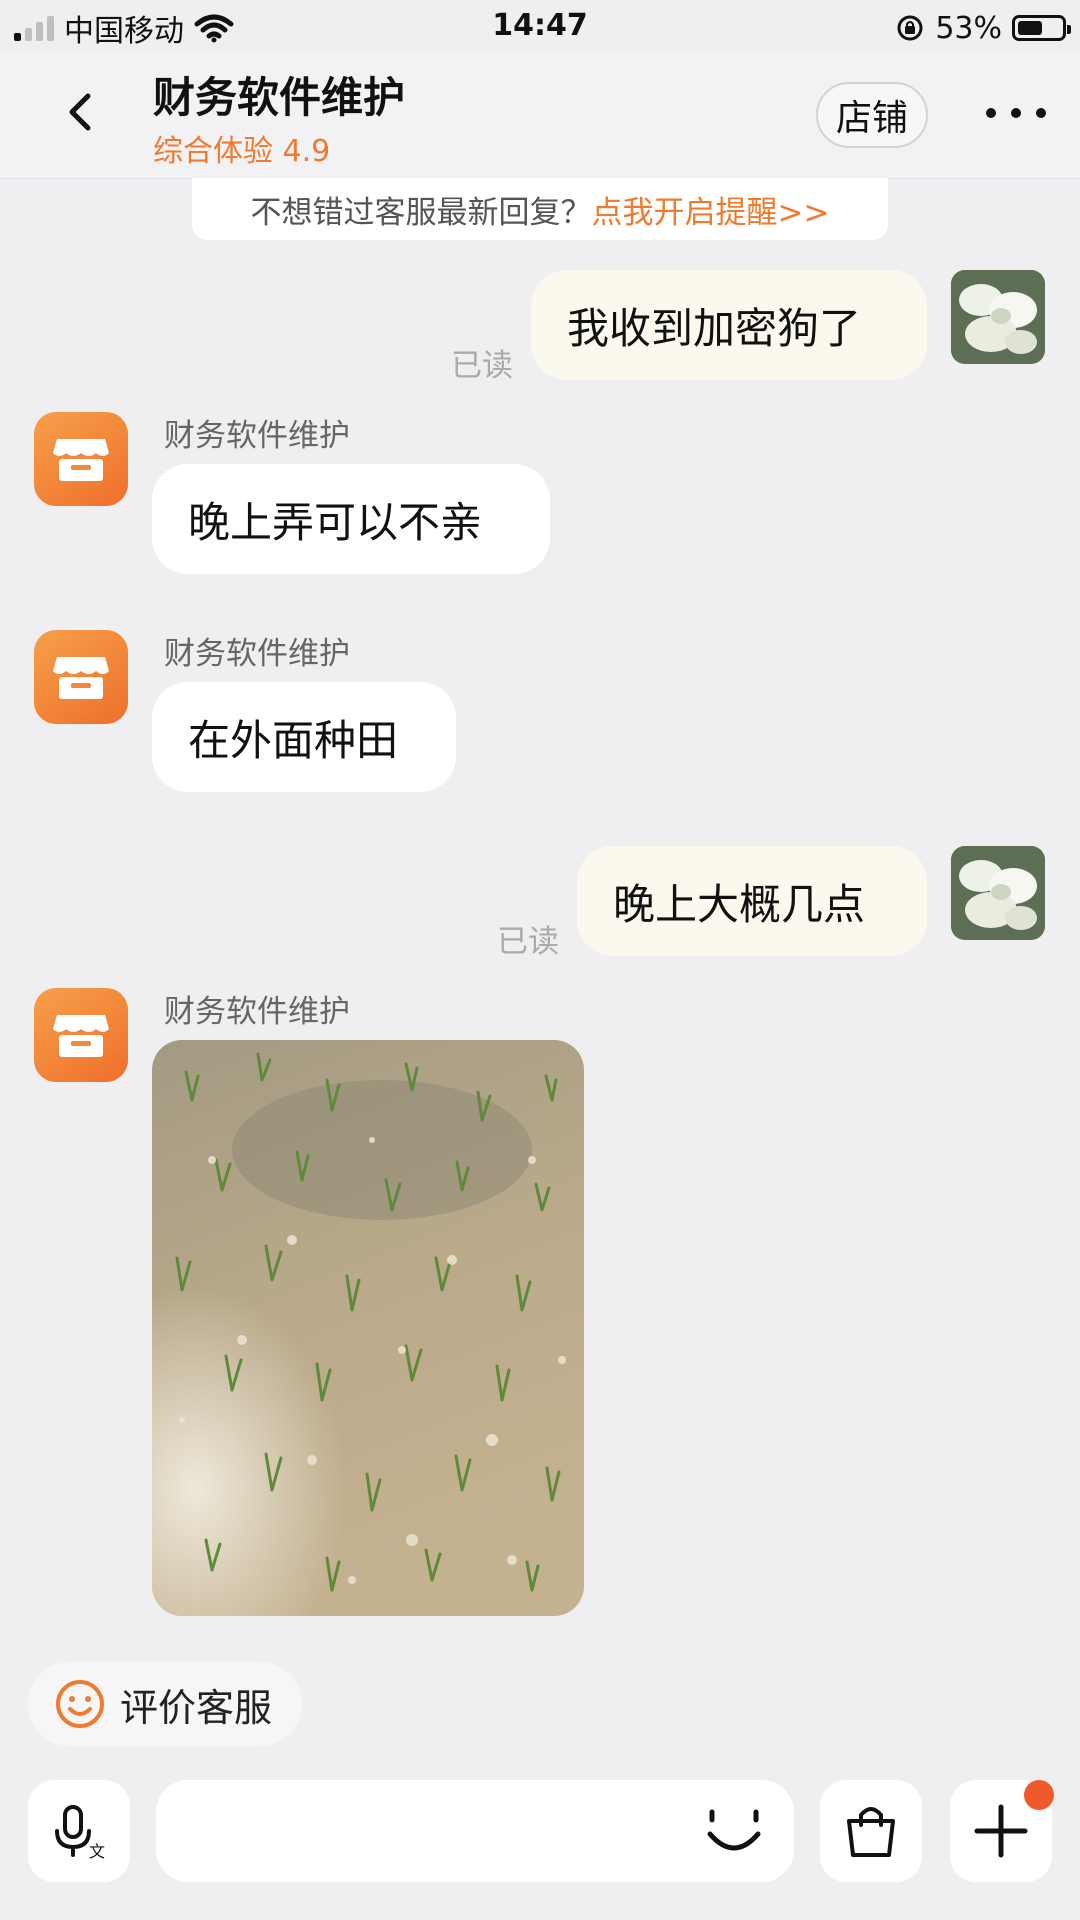  I want to click on battery-percent: 53%, so click(968, 28).